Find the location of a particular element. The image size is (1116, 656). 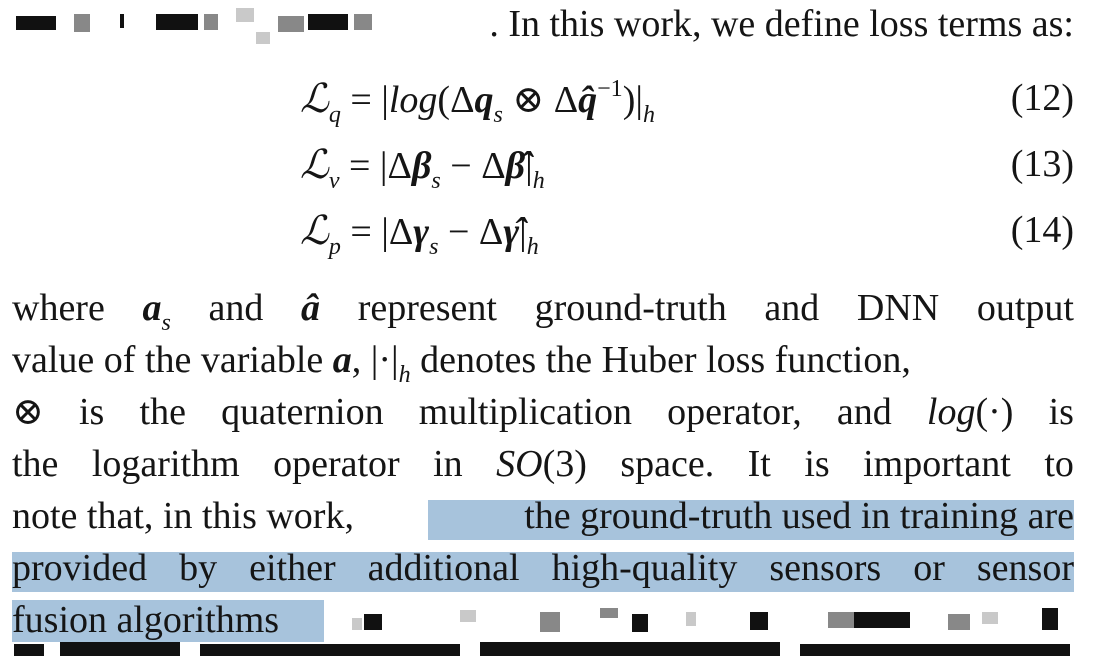

intro-fragment: . In this work, we define loss terms as: is located at coordinates (781, 24).